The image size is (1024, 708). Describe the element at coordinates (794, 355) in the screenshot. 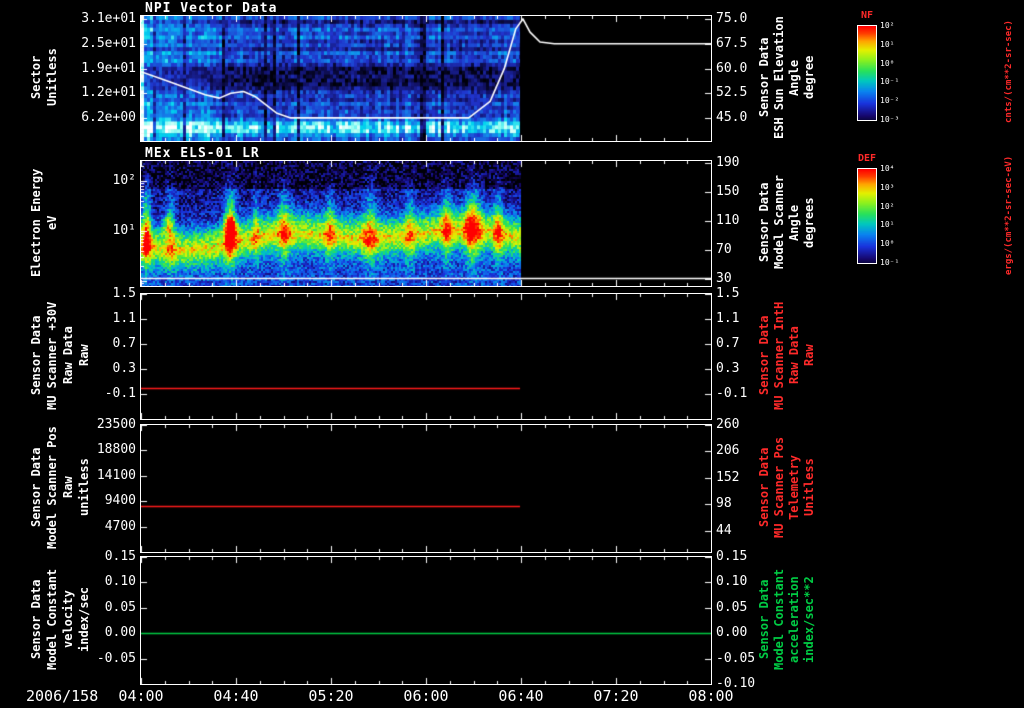

I see `y-axis-right-label-mu-30v: Raw Data` at that location.